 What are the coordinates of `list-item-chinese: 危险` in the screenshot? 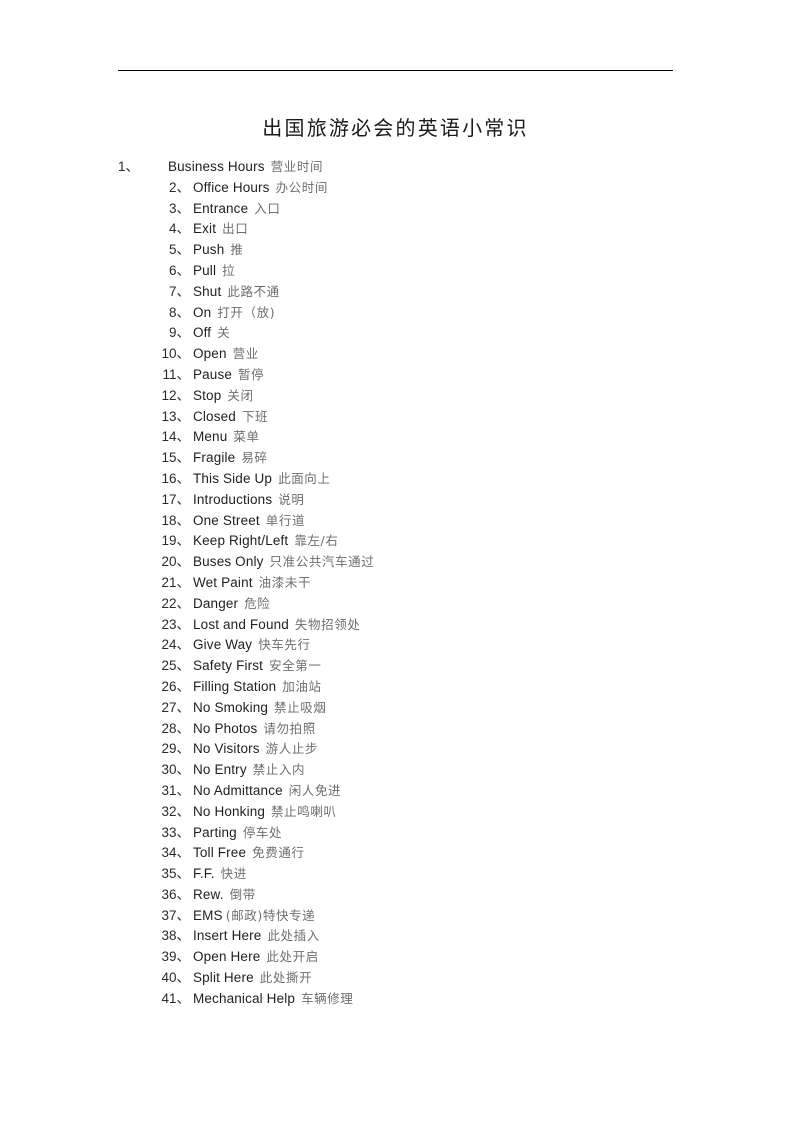 It's located at (257, 603).